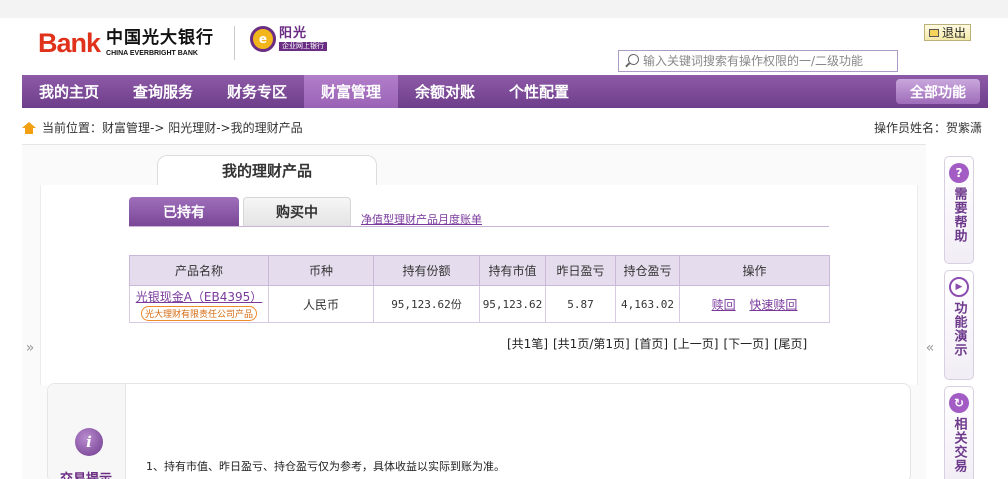 This screenshot has height=479, width=1008. I want to click on pager-next: [下一页], so click(745, 343).